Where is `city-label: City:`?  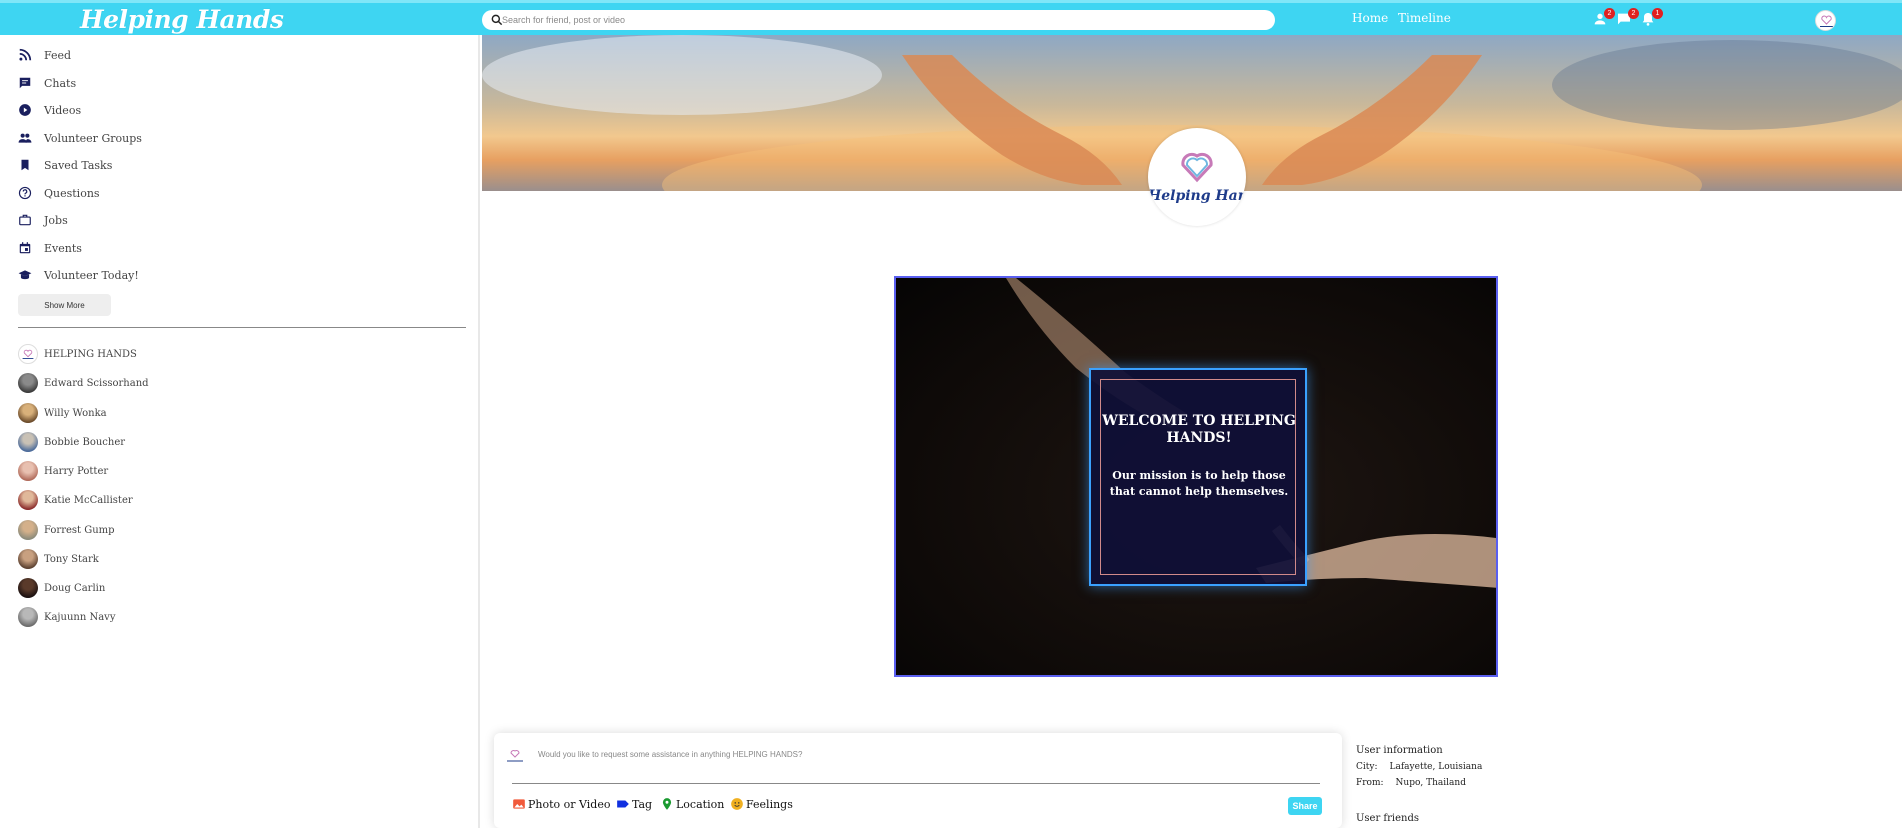
city-label: City: is located at coordinates (1367, 767).